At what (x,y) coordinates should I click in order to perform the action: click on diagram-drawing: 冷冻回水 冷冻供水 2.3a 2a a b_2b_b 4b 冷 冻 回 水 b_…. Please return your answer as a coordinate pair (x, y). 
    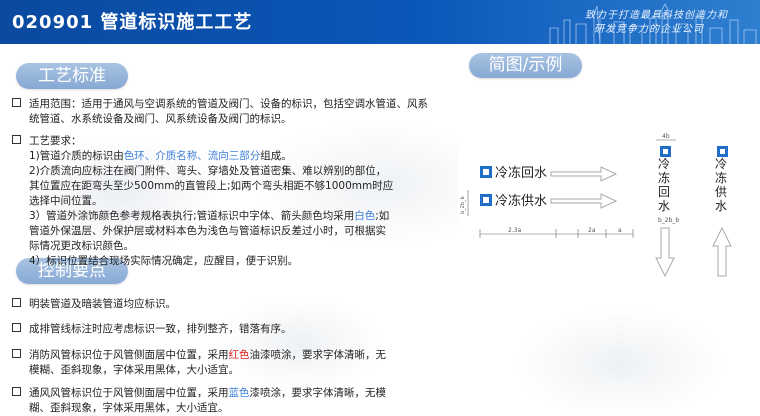
    Looking at the image, I should click on (596, 205).